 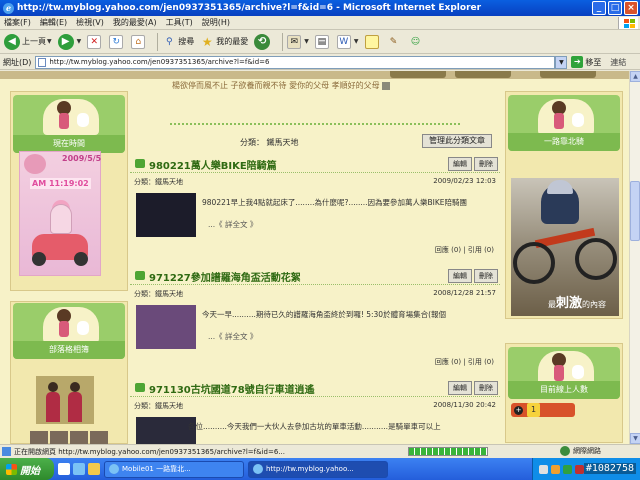 What do you see at coordinates (457, 141) in the screenshot?
I see `manage-category-button: 管理此分類文章` at bounding box center [457, 141].